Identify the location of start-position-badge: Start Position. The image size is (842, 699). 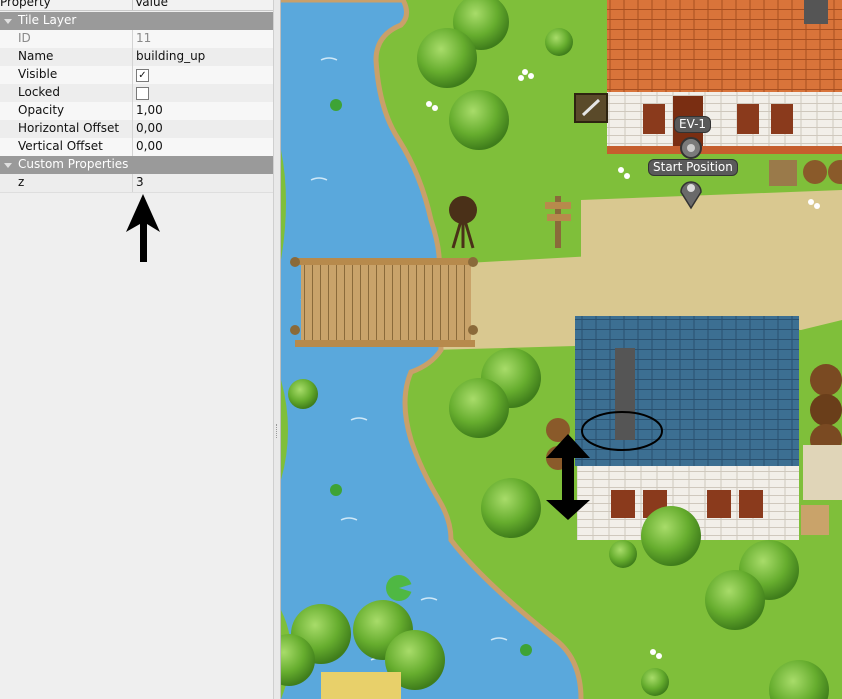
(693, 167).